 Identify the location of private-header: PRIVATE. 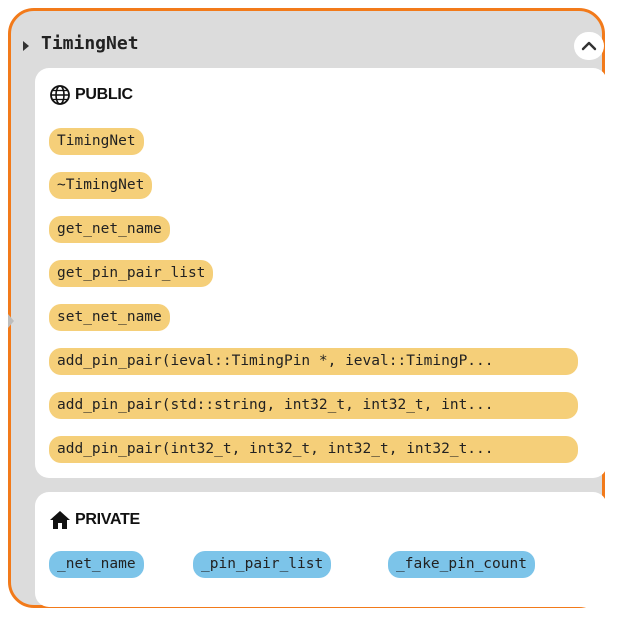
(94, 520).